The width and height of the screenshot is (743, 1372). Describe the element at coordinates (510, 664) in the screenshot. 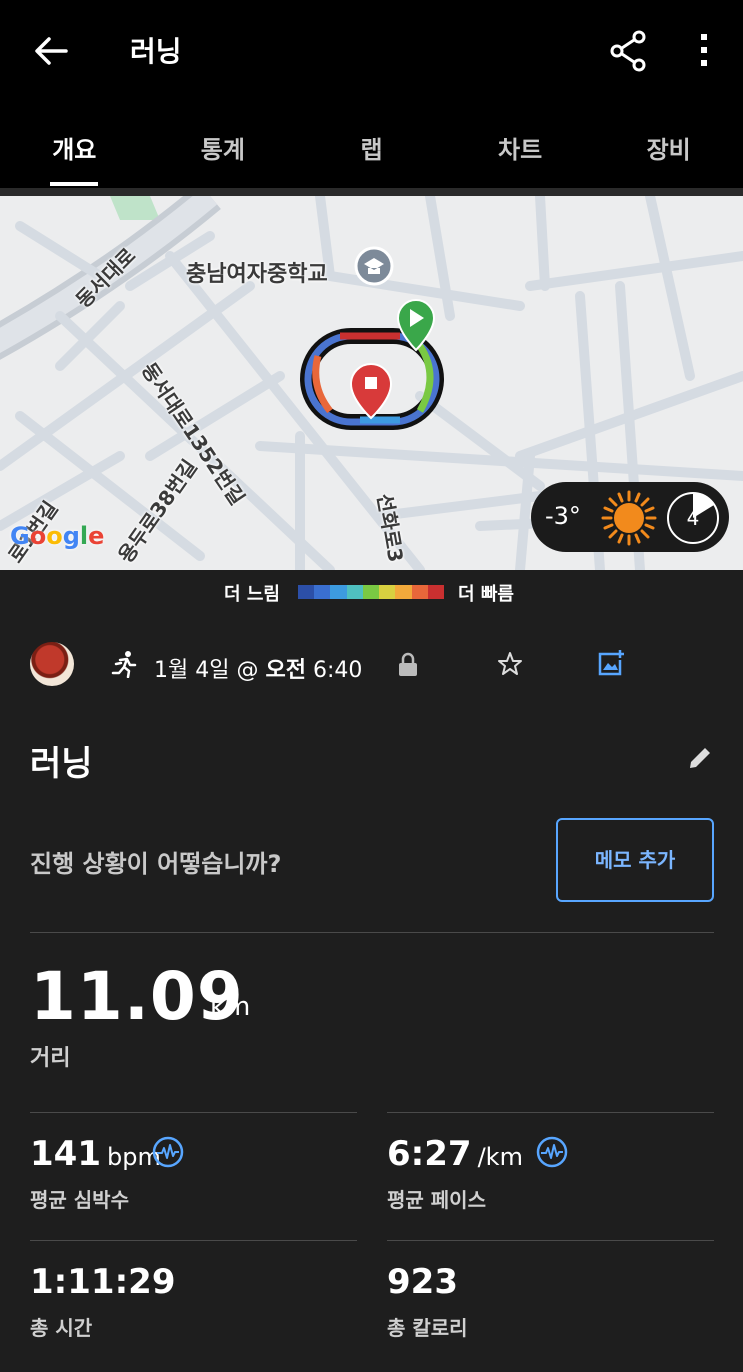

I see `star-icon` at that location.